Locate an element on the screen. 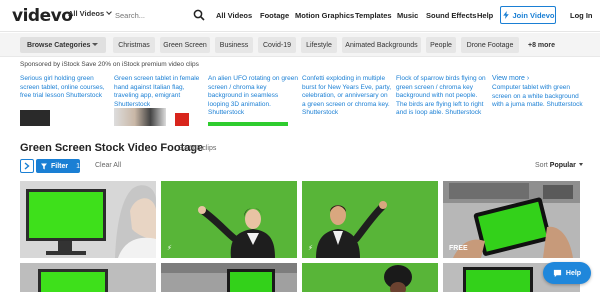 This screenshot has height=292, width=600. sort-value: Popular is located at coordinates (562, 165).